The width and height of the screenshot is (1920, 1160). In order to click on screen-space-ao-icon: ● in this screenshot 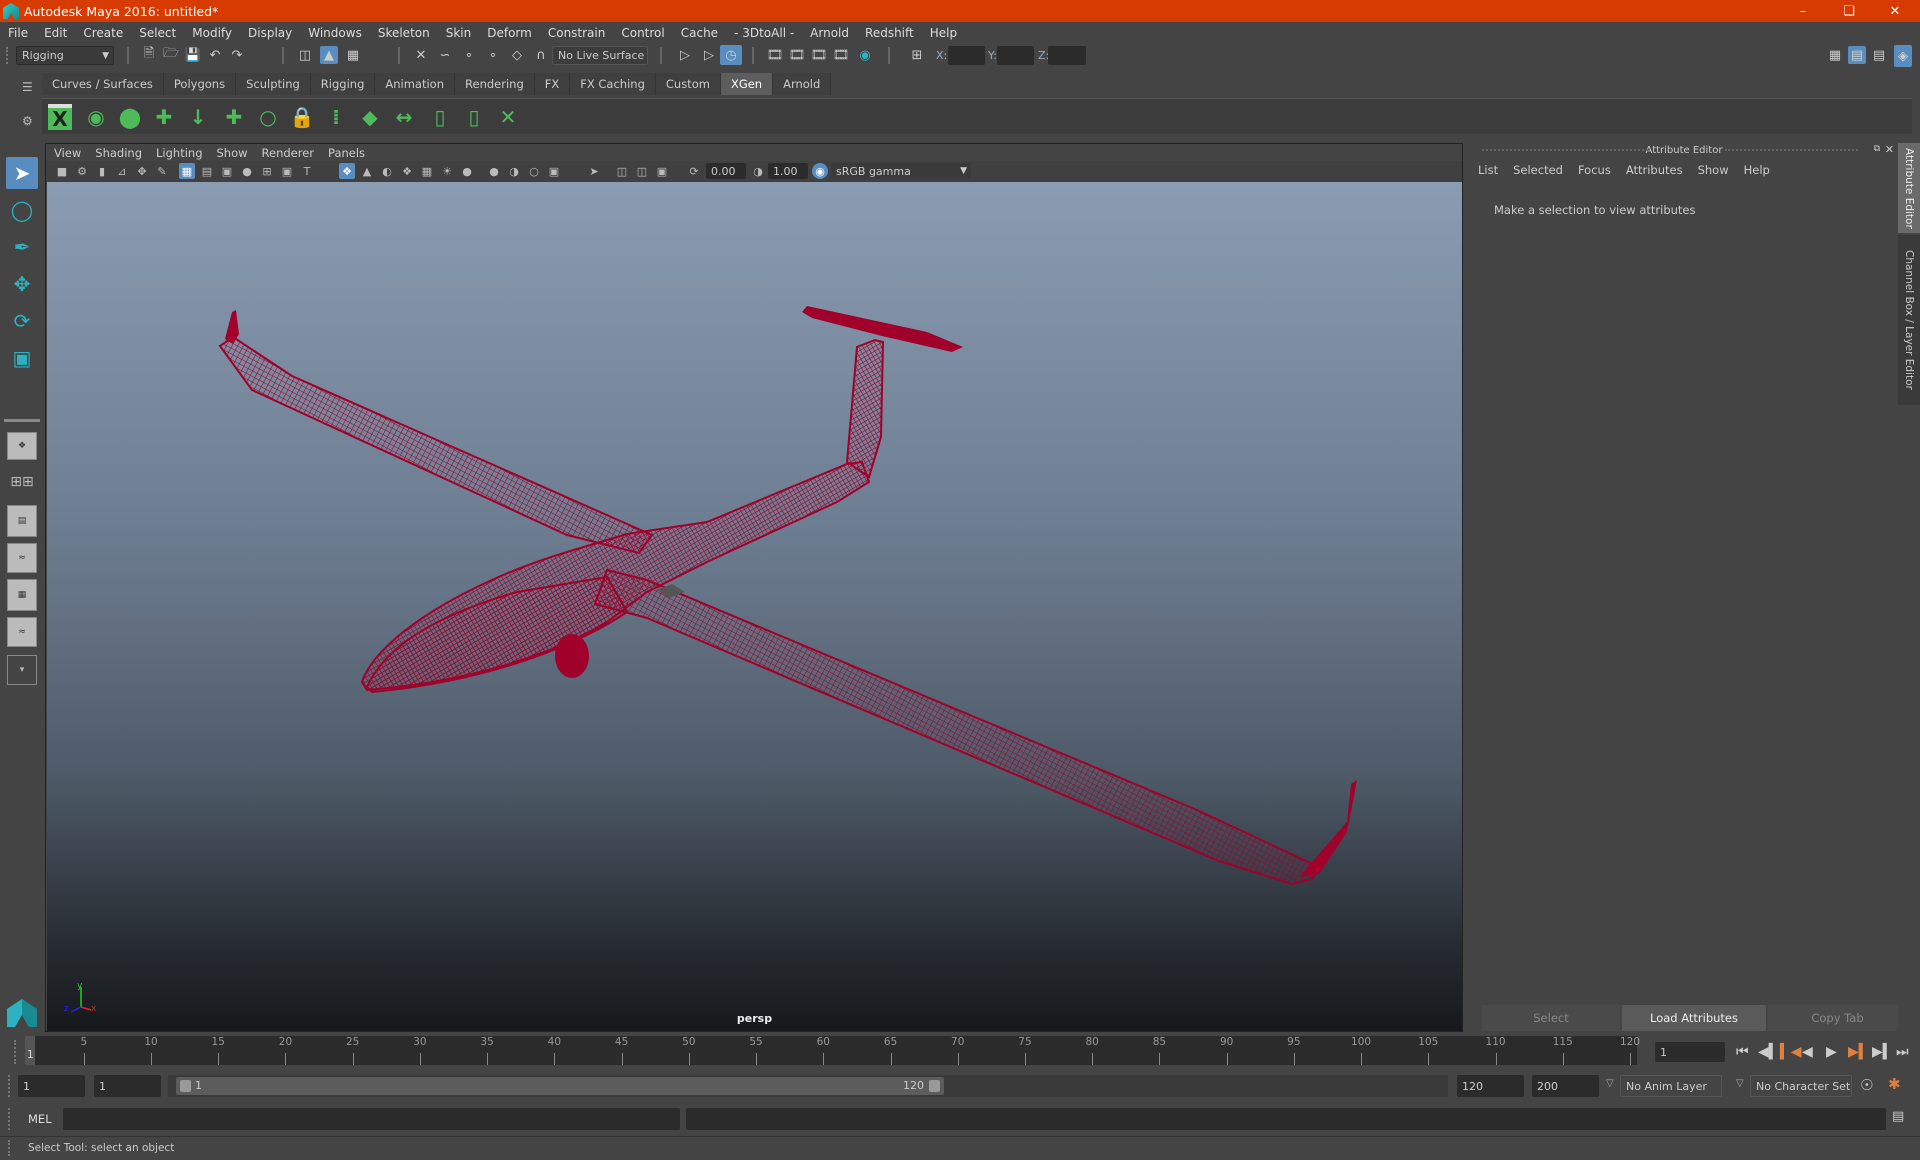, I will do `click(467, 171)`.